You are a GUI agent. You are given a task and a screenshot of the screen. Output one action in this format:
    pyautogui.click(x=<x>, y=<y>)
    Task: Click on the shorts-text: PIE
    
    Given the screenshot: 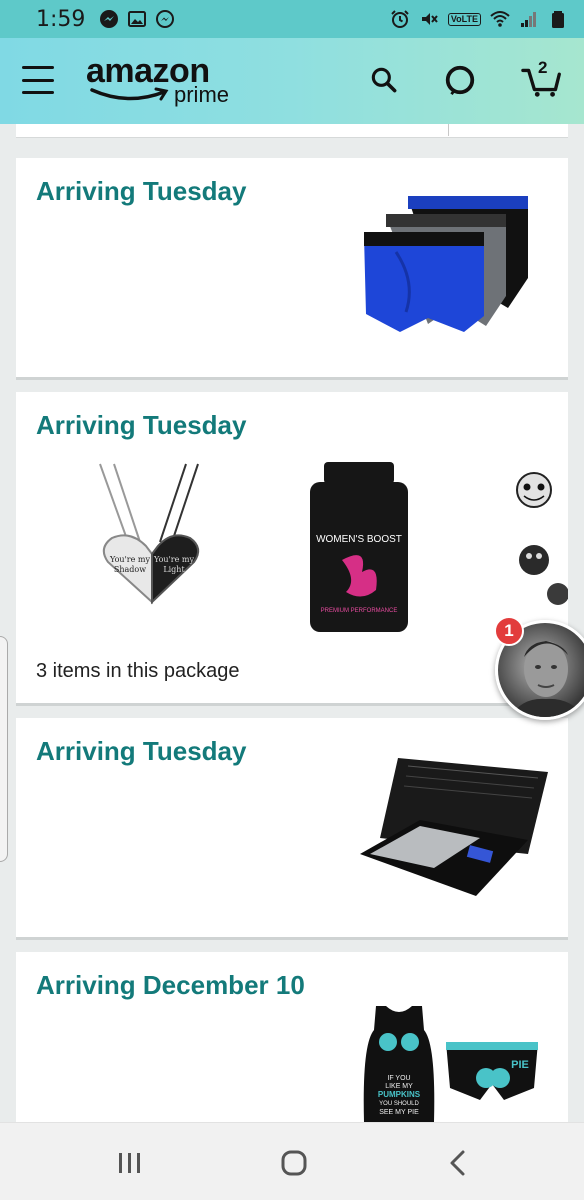 What is the action you would take?
    pyautogui.click(x=520, y=1065)
    